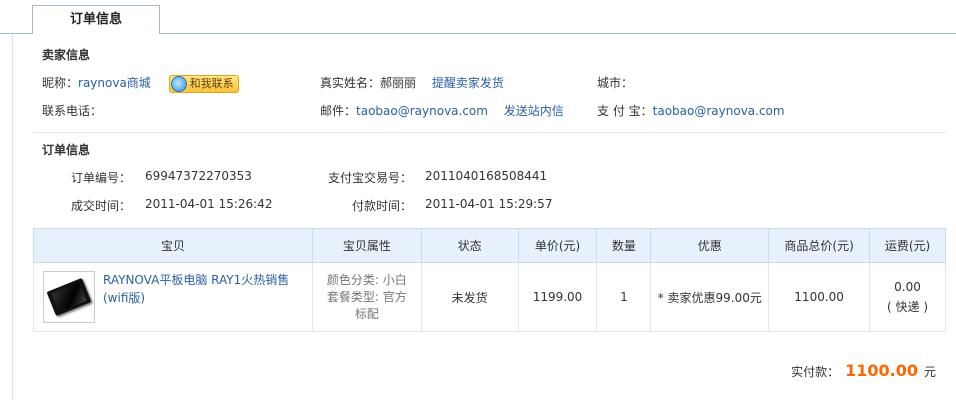 The width and height of the screenshot is (956, 400). I want to click on item-price: 1199.00, so click(557, 297).